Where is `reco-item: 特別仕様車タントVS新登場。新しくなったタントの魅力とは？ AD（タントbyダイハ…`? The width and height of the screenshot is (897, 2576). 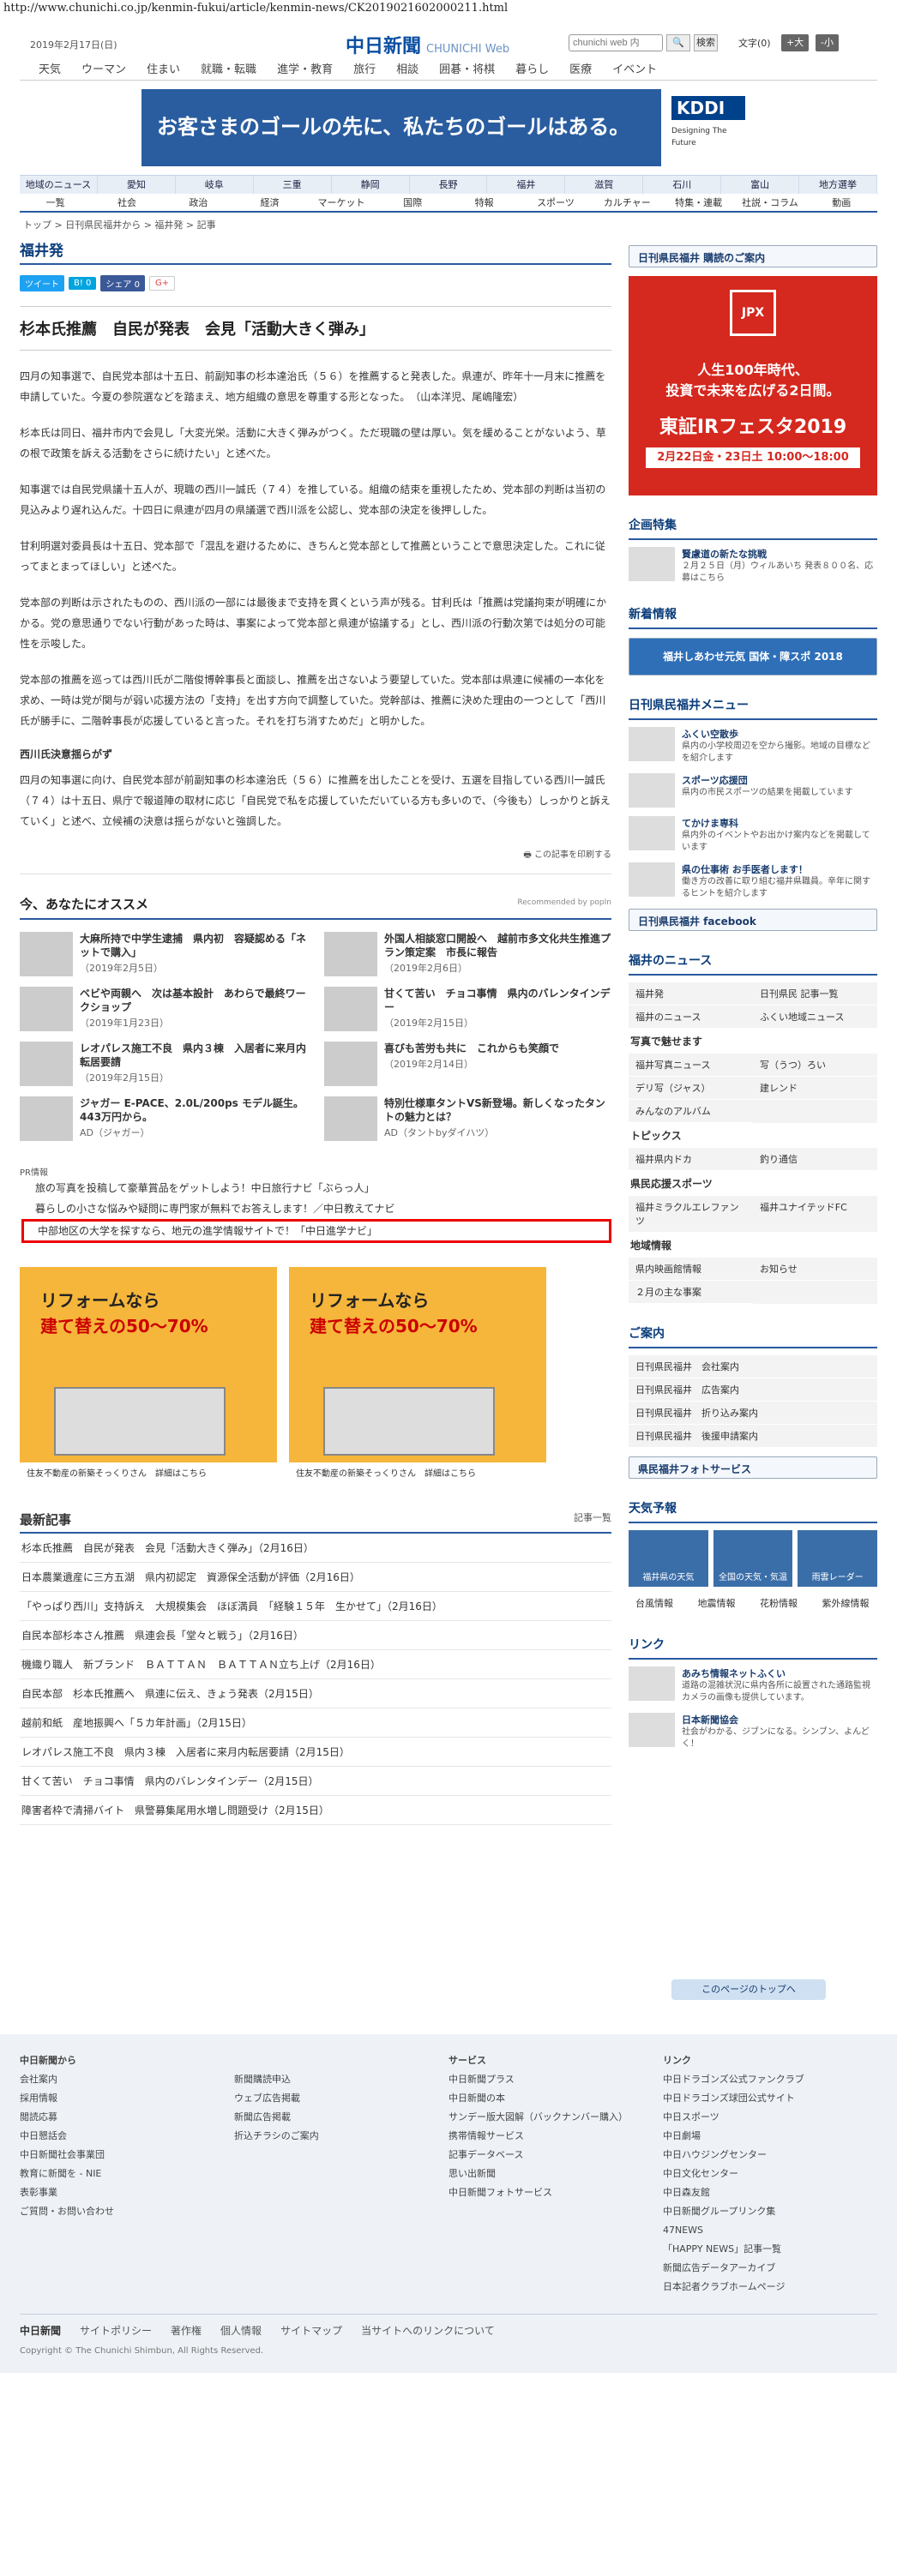
reco-item: 特別仕様車タントVS新登場。新しくなったタントの魅力とは？ AD（タントbyダイハ… is located at coordinates (468, 1118).